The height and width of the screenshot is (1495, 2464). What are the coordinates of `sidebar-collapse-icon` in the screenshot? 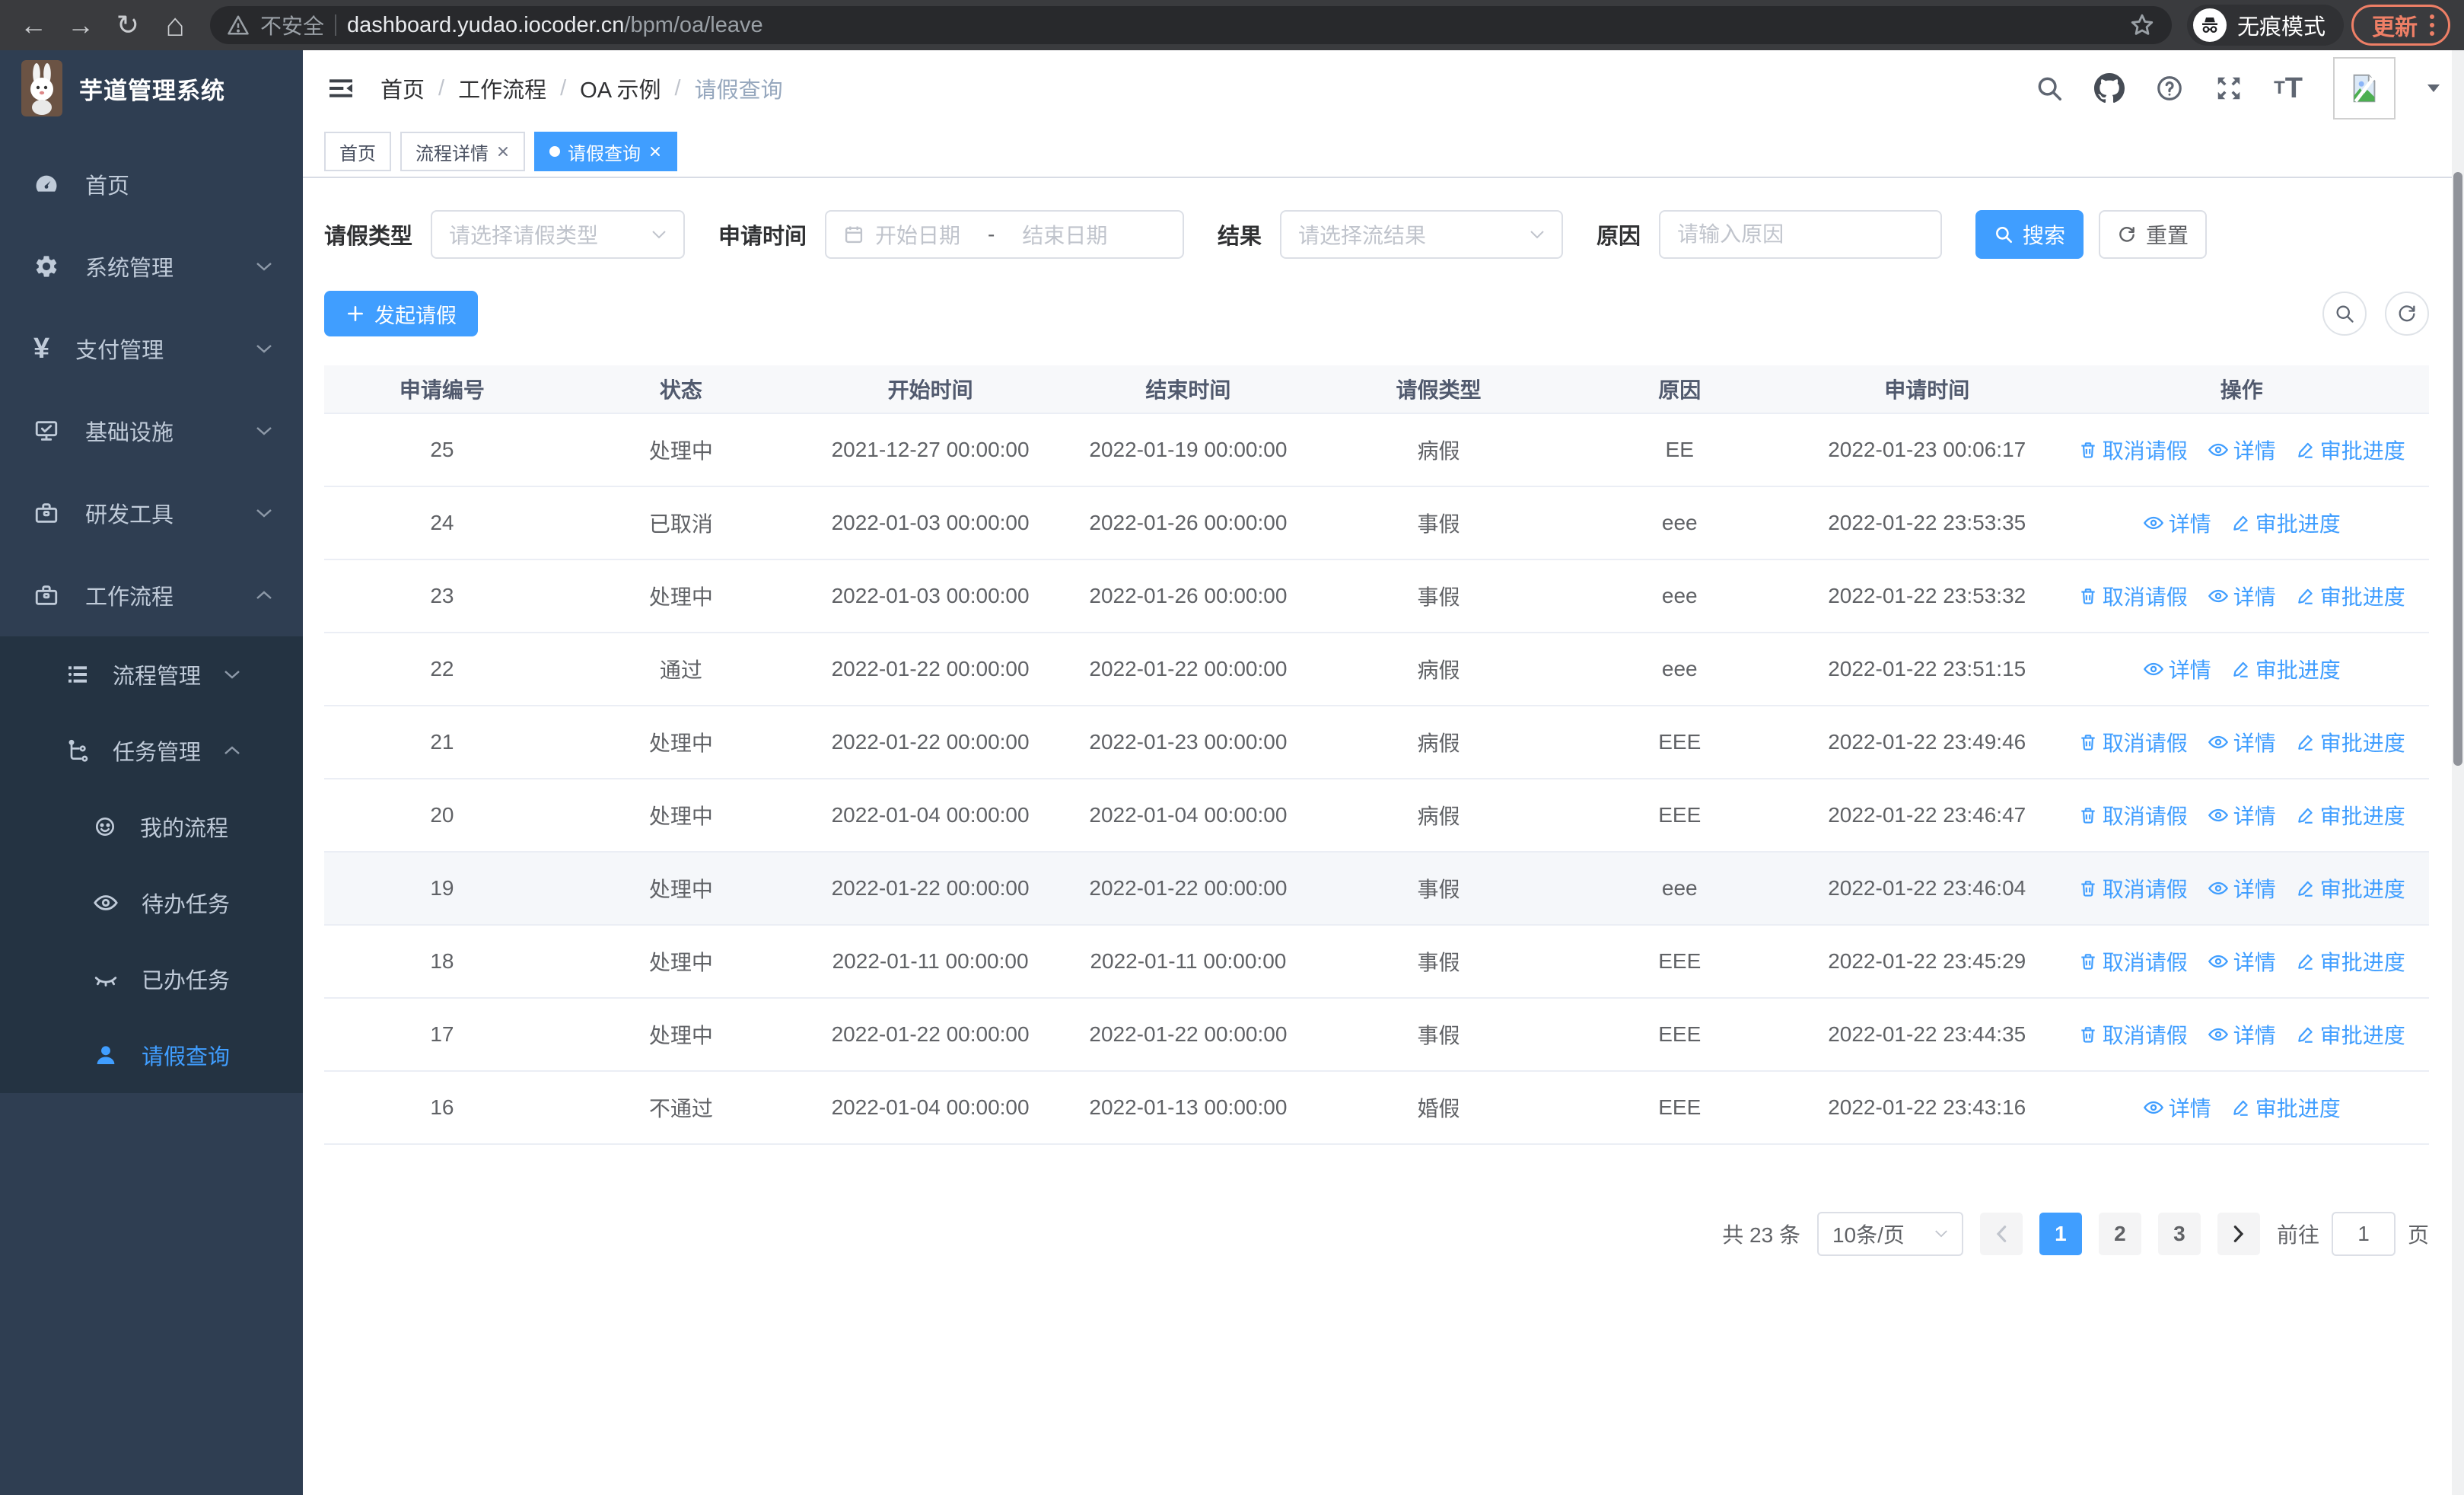 It's located at (341, 89).